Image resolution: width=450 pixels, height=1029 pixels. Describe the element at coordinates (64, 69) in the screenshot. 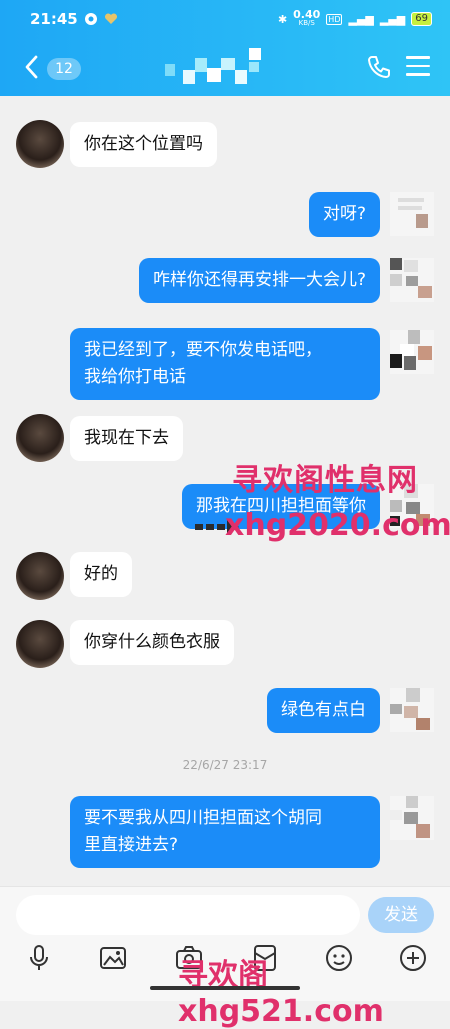

I see `unread-count-badge: 12` at that location.